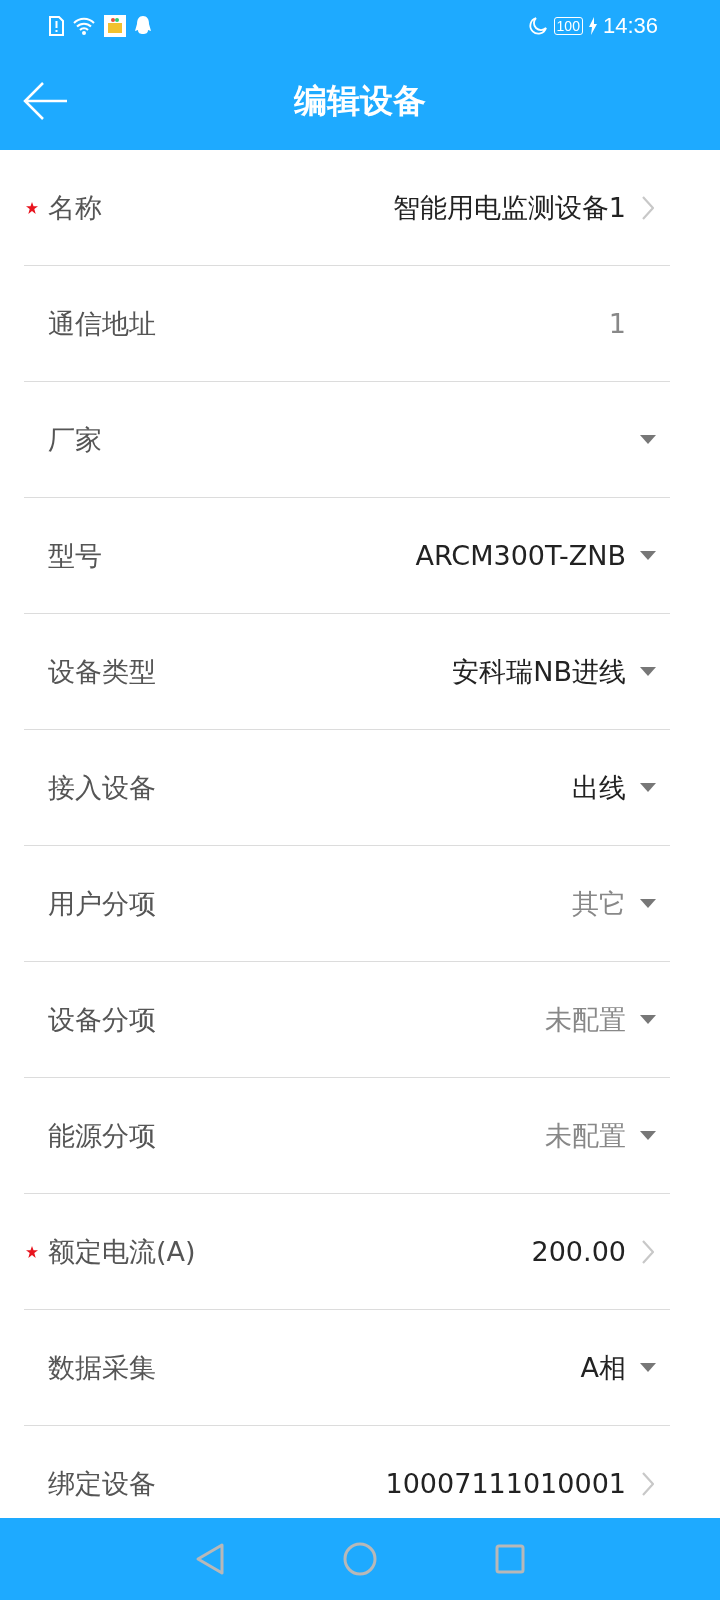 The height and width of the screenshot is (1600, 720). Describe the element at coordinates (75, 207) in the screenshot. I see `field-label: 名称` at that location.